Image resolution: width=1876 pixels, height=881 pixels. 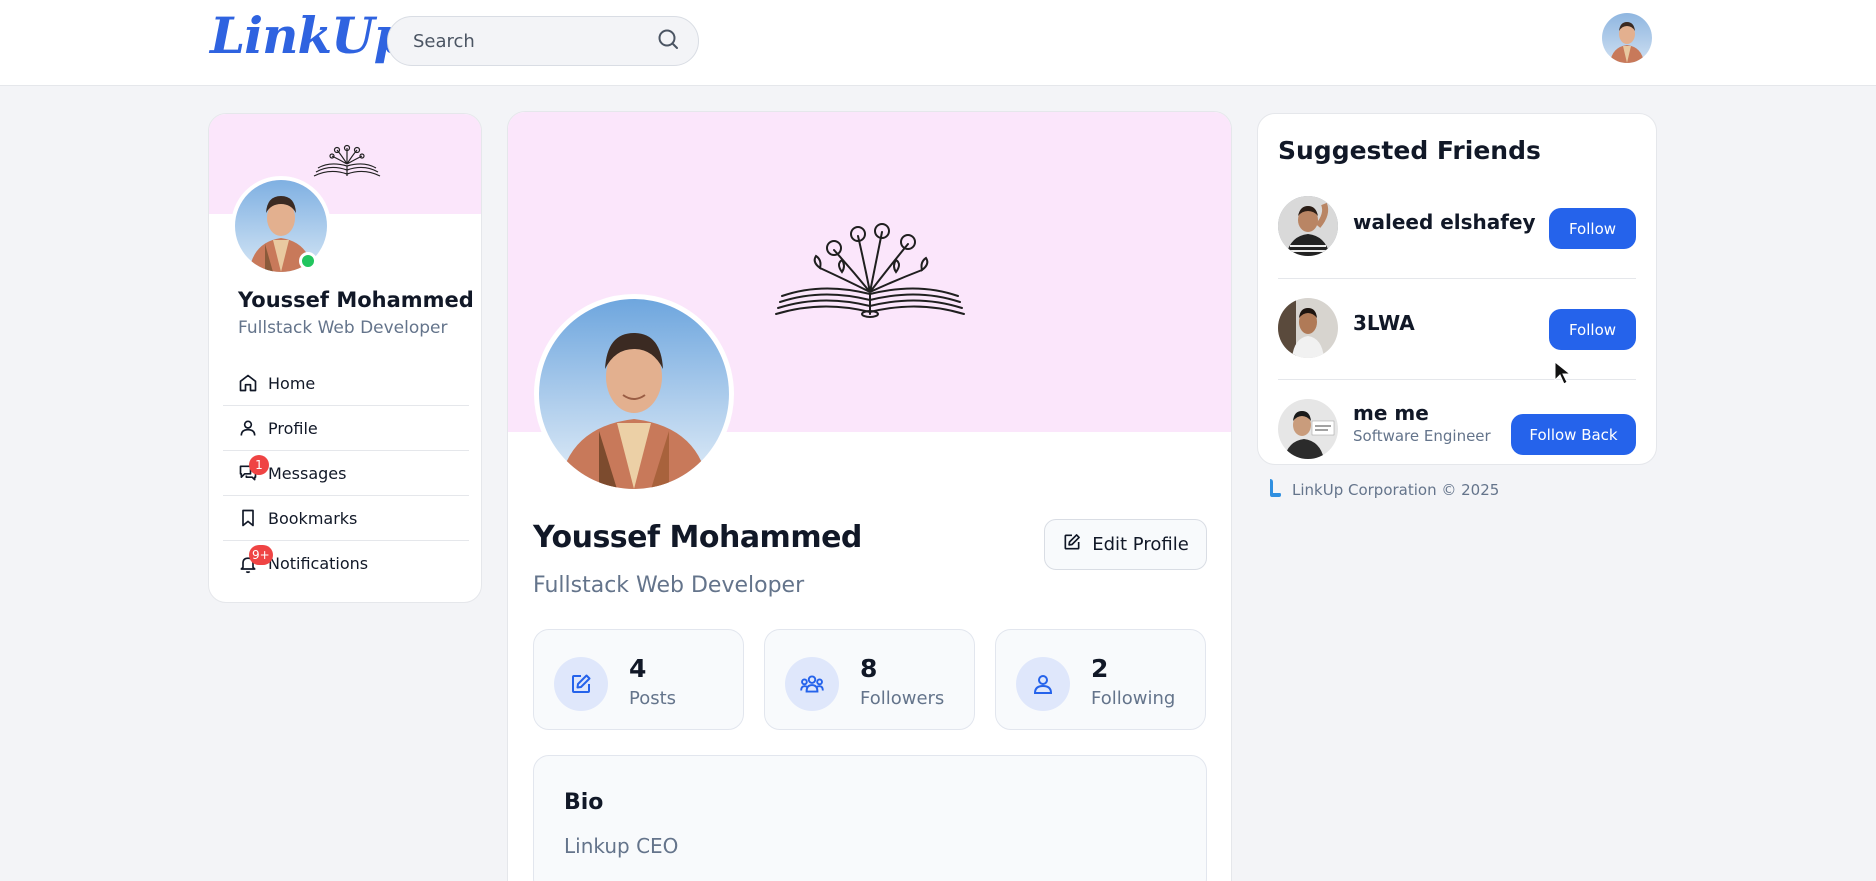 I want to click on app-logo: LinkUp, so click(x=309, y=35).